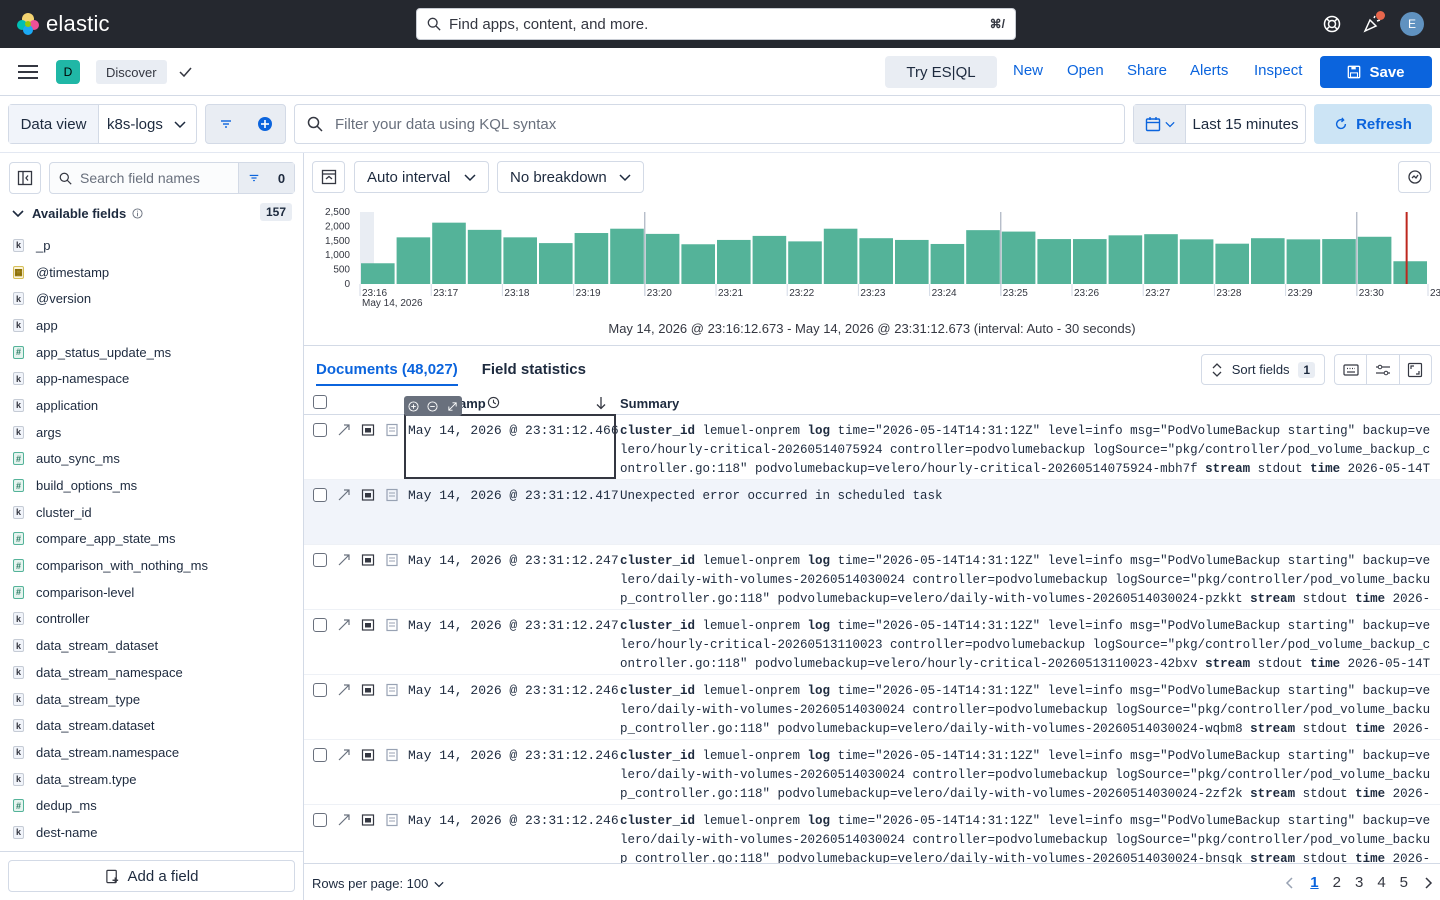 Image resolution: width=1440 pixels, height=900 pixels. I want to click on field-item: k application, so click(152, 405).